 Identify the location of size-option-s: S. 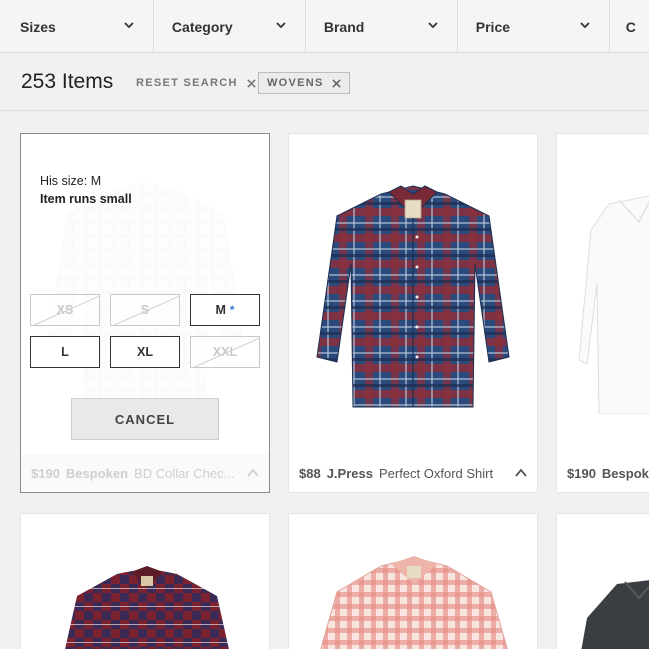
(145, 310).